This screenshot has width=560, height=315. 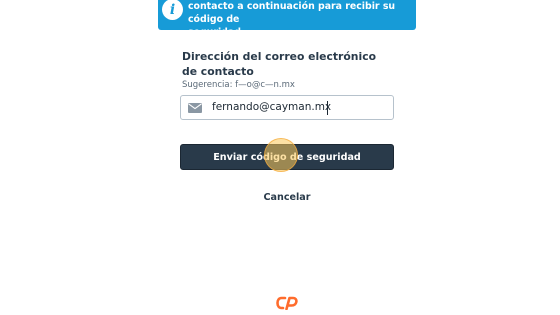 I want to click on email-hint: Sugerencia: f—o@c—n.mx, so click(x=238, y=85).